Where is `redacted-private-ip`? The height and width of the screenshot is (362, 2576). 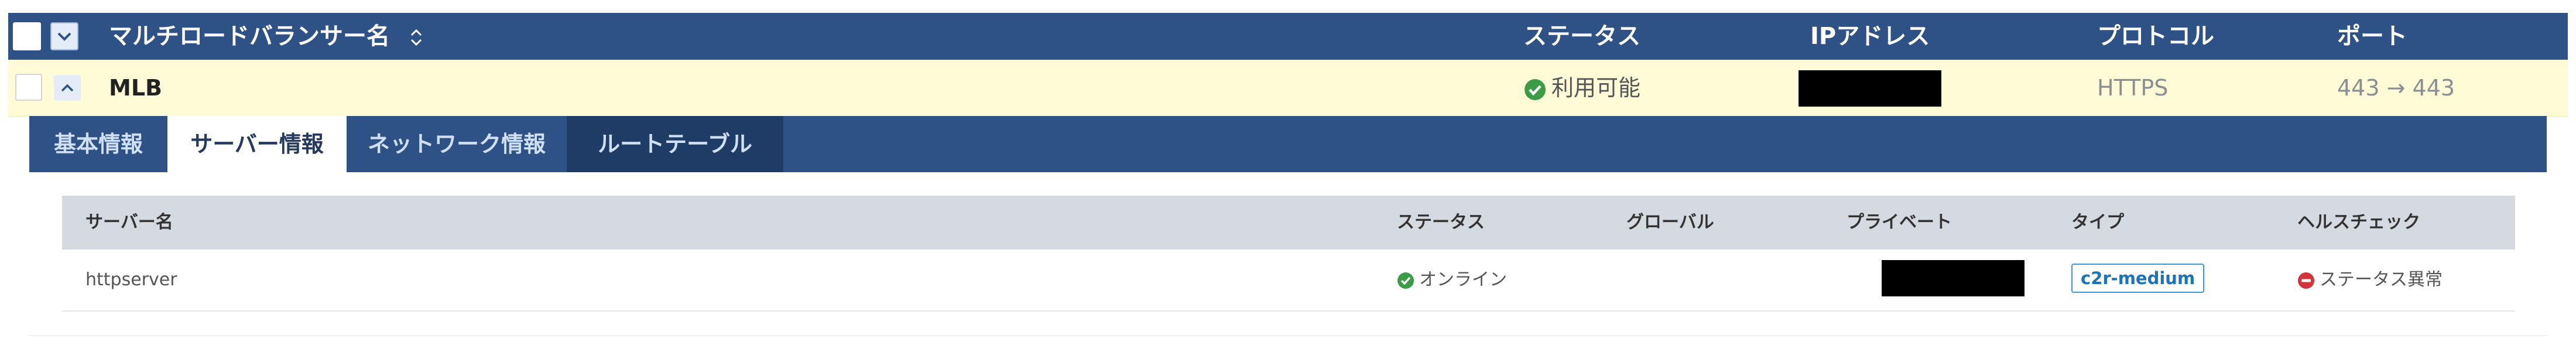
redacted-private-ip is located at coordinates (1953, 278).